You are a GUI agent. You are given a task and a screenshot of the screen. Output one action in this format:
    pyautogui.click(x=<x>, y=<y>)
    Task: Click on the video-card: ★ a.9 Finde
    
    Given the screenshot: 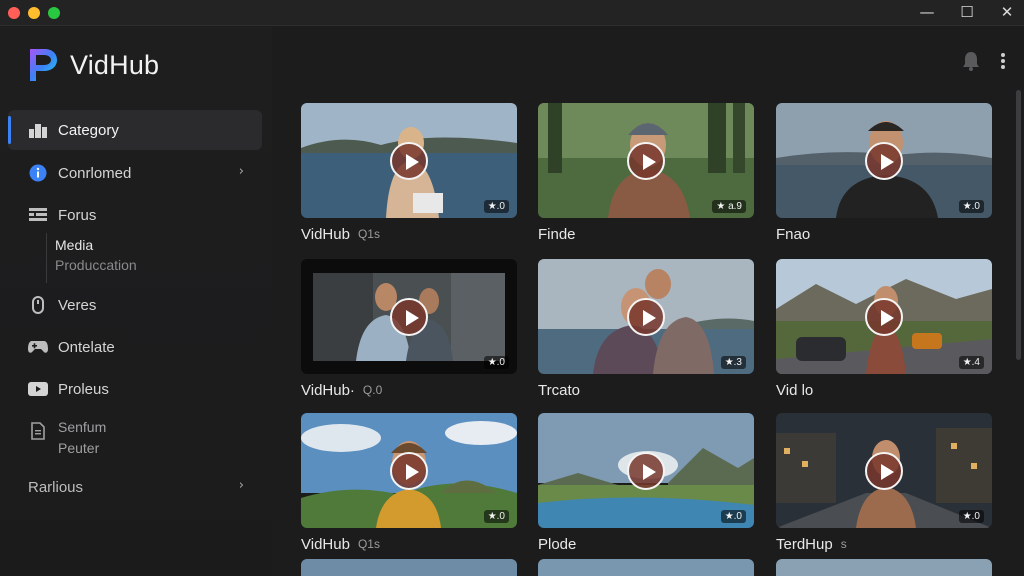 What is the action you would take?
    pyautogui.click(x=646, y=173)
    